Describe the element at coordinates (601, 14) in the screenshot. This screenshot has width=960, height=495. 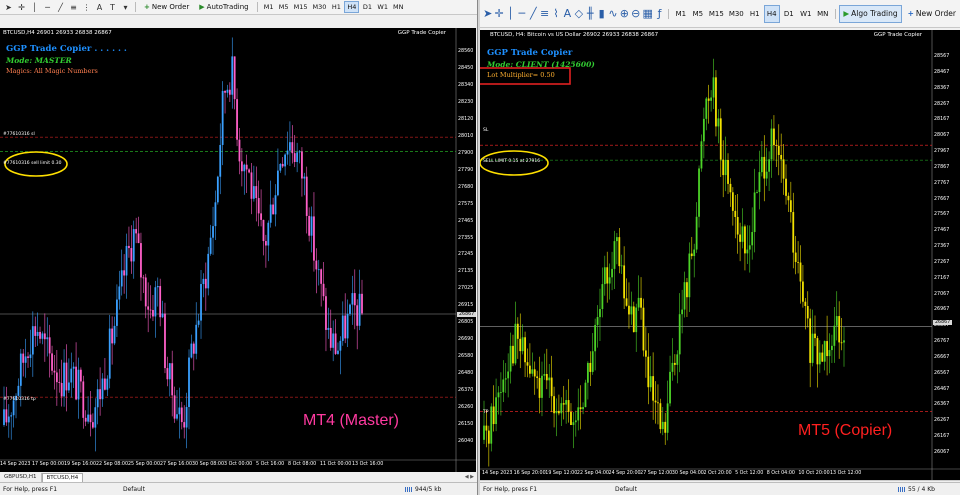
I see `candle-chart-icon: ▮` at that location.